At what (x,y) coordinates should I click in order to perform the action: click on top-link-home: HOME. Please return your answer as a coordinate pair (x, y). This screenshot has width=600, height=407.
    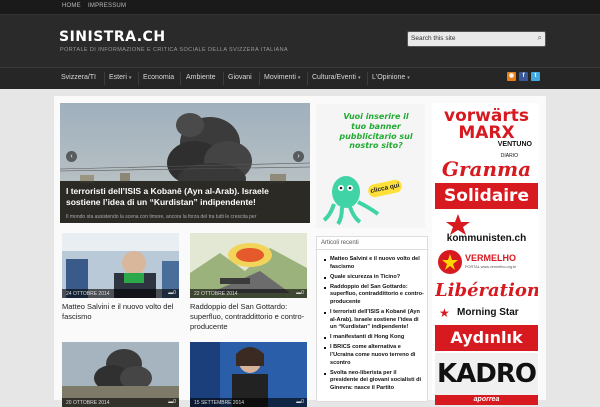
    Looking at the image, I should click on (71, 6).